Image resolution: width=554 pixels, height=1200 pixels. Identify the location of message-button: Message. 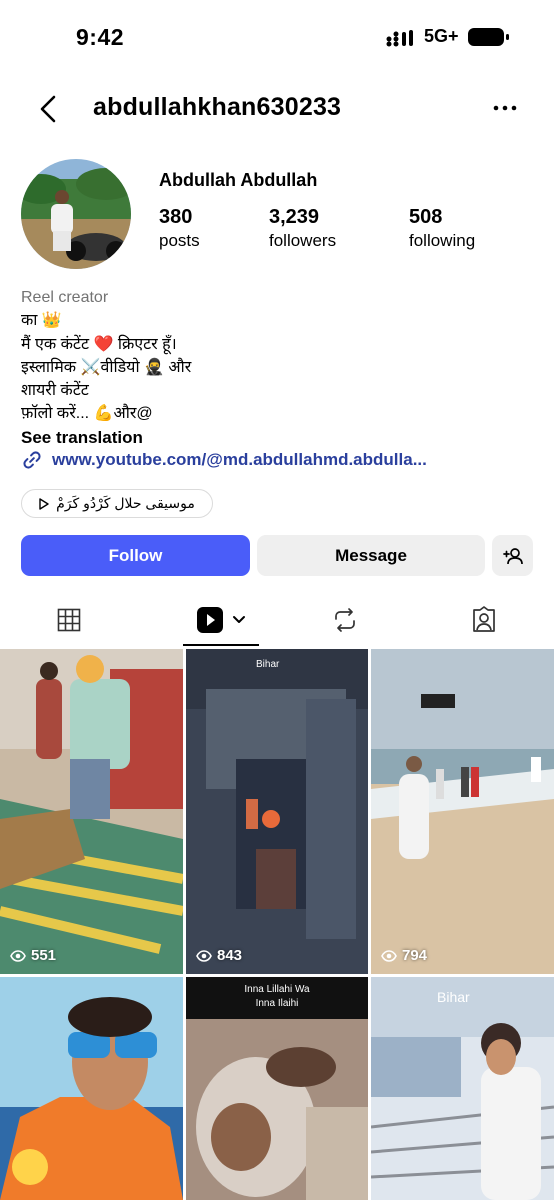
(371, 555).